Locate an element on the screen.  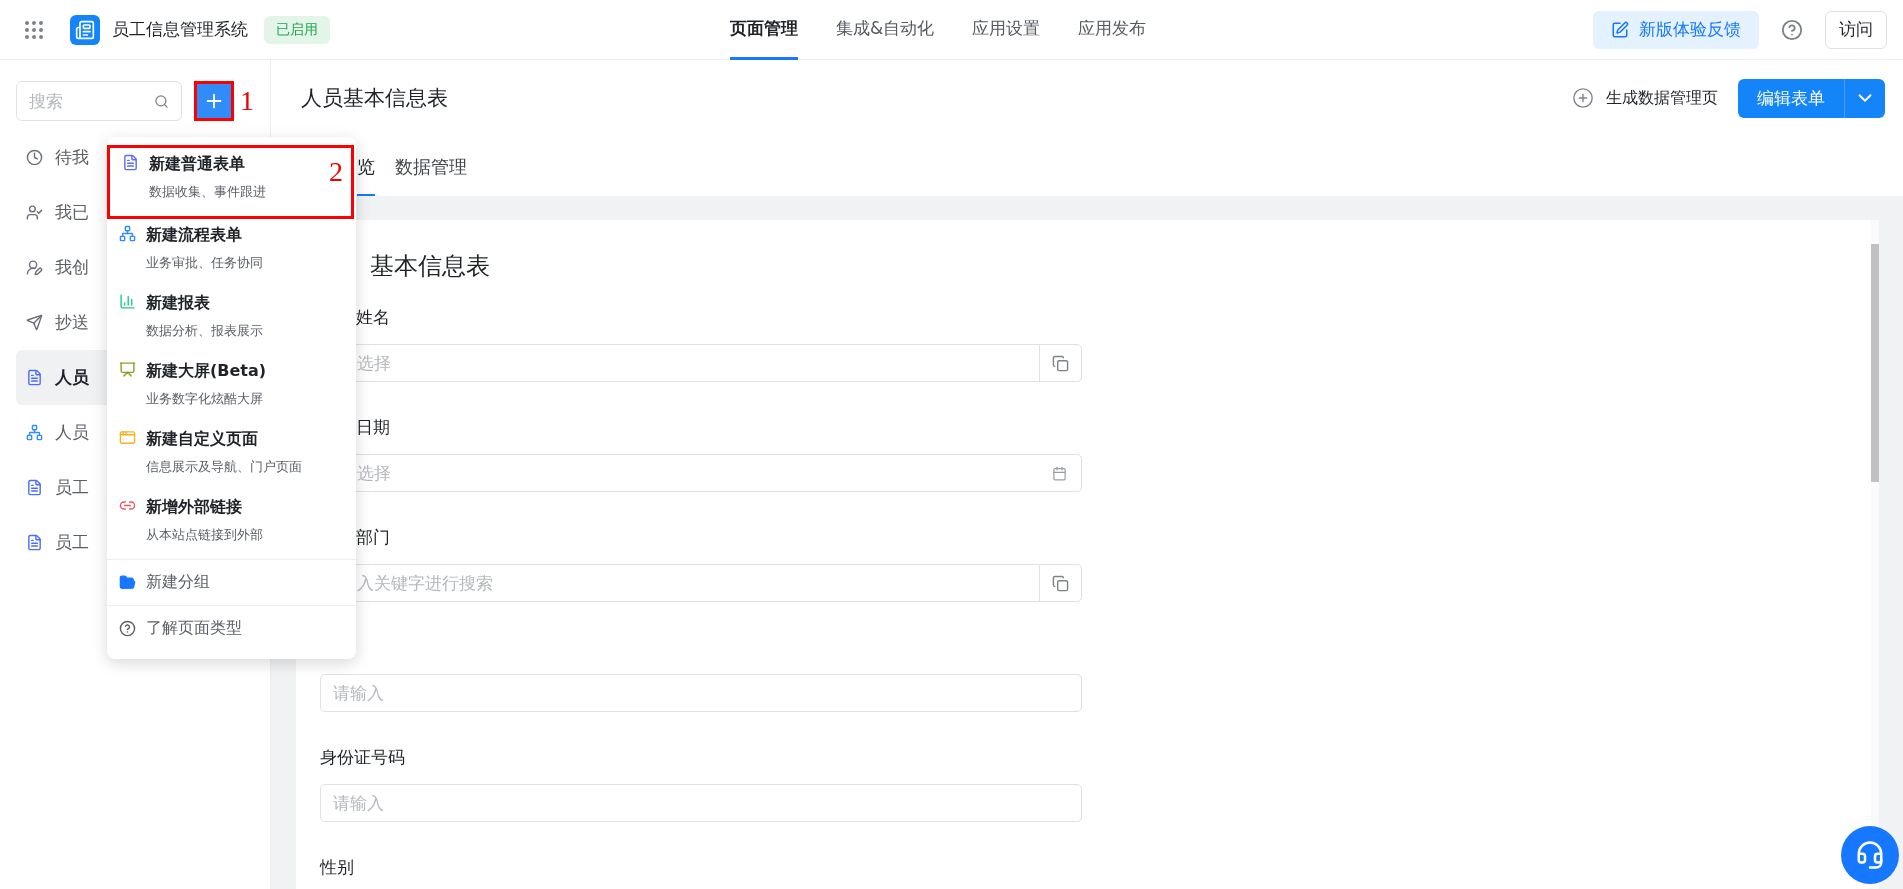
menu-item-description: 数据收集、事件跟进 is located at coordinates (207, 192).